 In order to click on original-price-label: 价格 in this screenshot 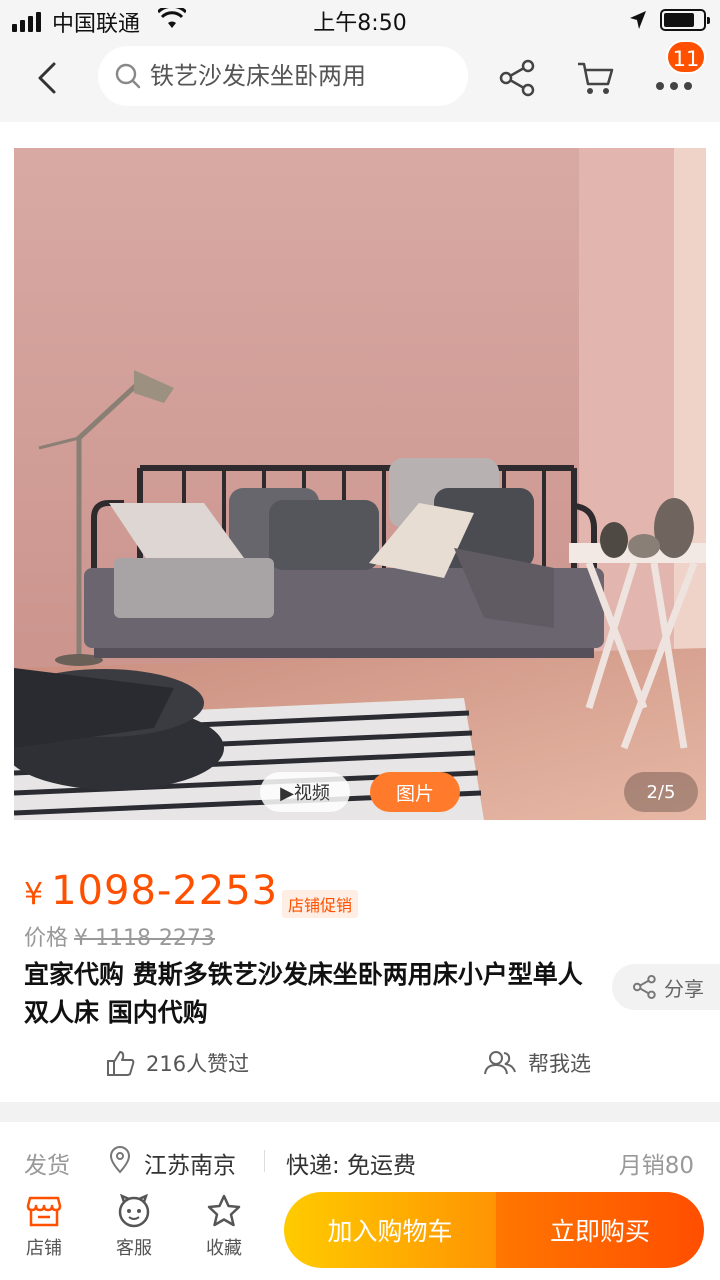, I will do `click(46, 938)`.